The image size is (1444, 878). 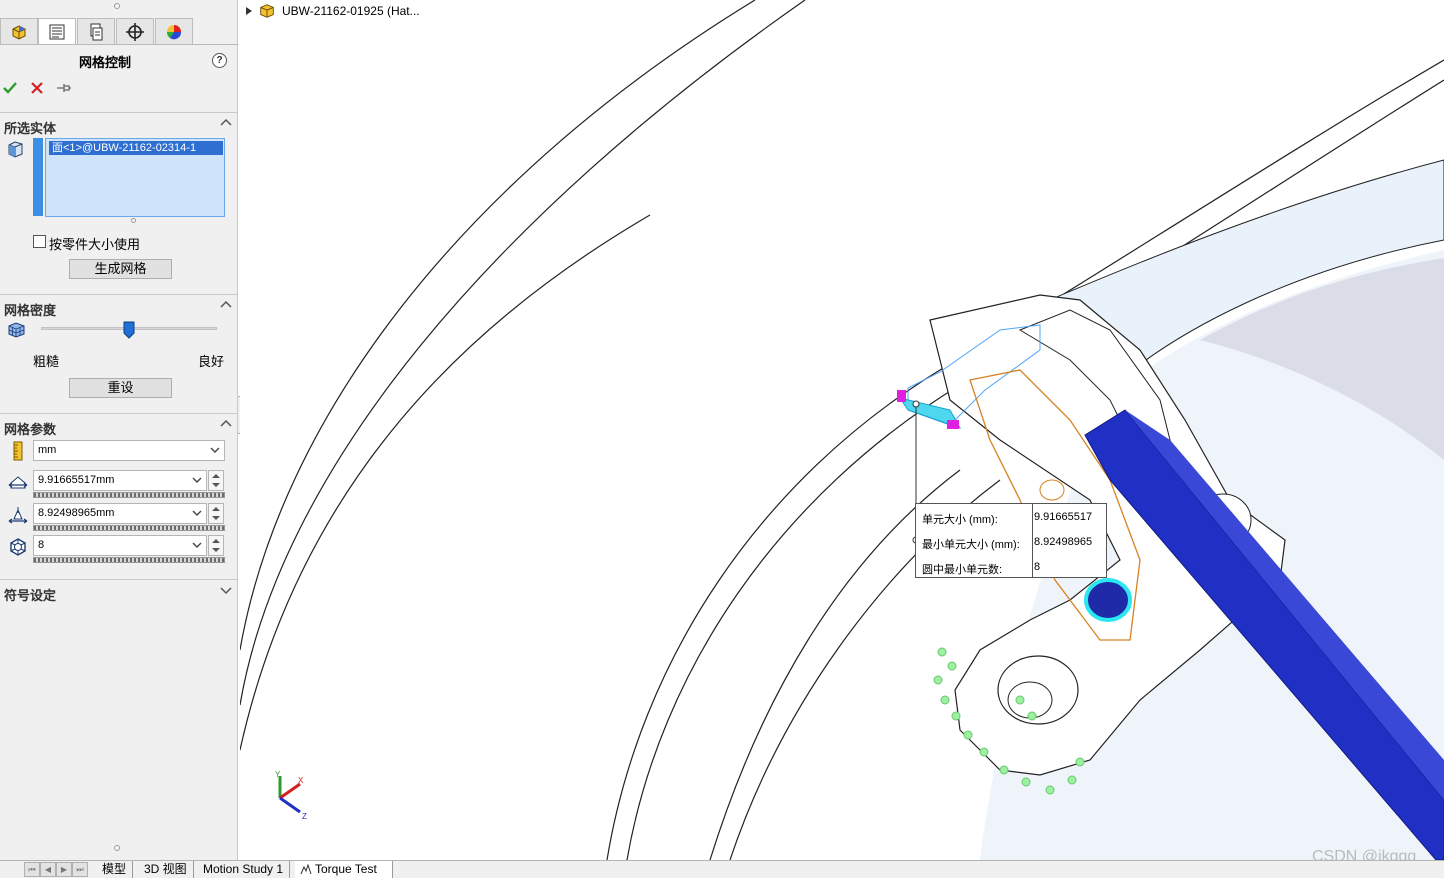 What do you see at coordinates (16, 330) in the screenshot?
I see `mesh-density-icon` at bounding box center [16, 330].